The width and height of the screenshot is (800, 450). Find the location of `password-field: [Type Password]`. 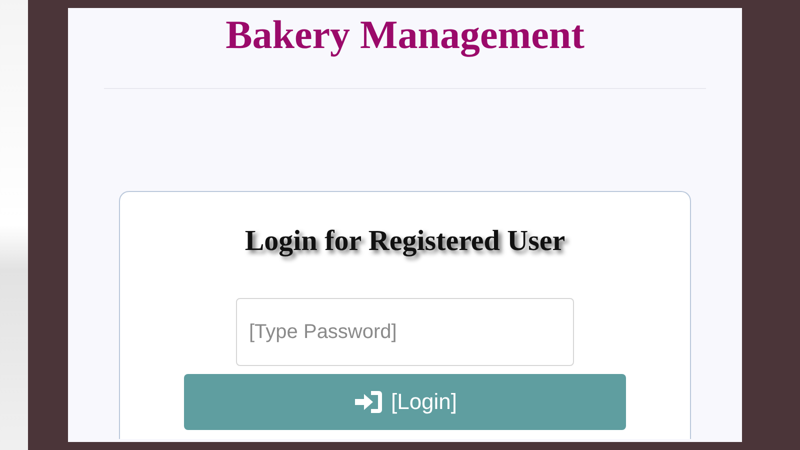

password-field: [Type Password] is located at coordinates (405, 332).